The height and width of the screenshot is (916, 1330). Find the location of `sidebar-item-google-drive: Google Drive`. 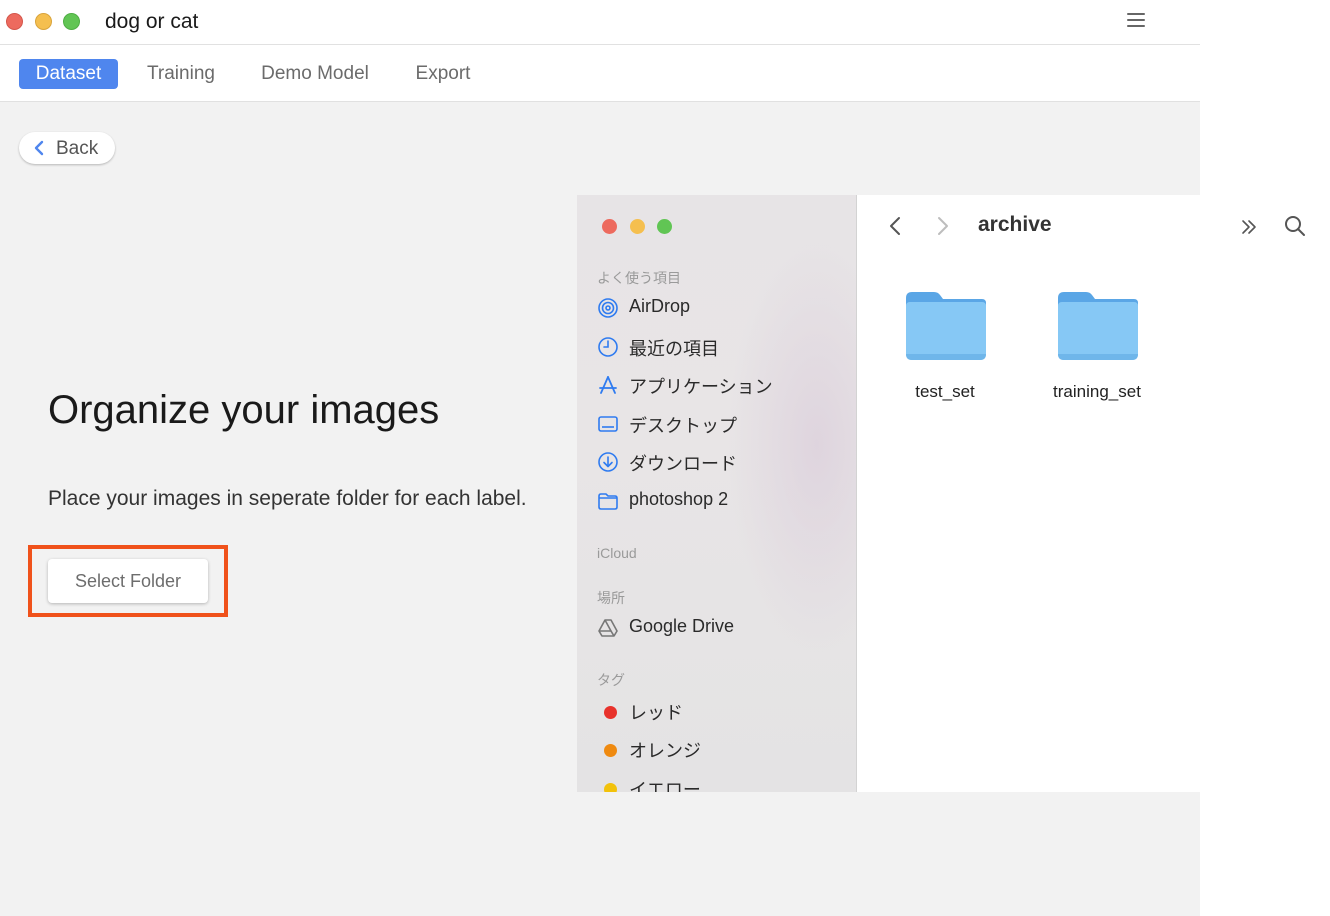

sidebar-item-google-drive: Google Drive is located at coordinates (722, 628).